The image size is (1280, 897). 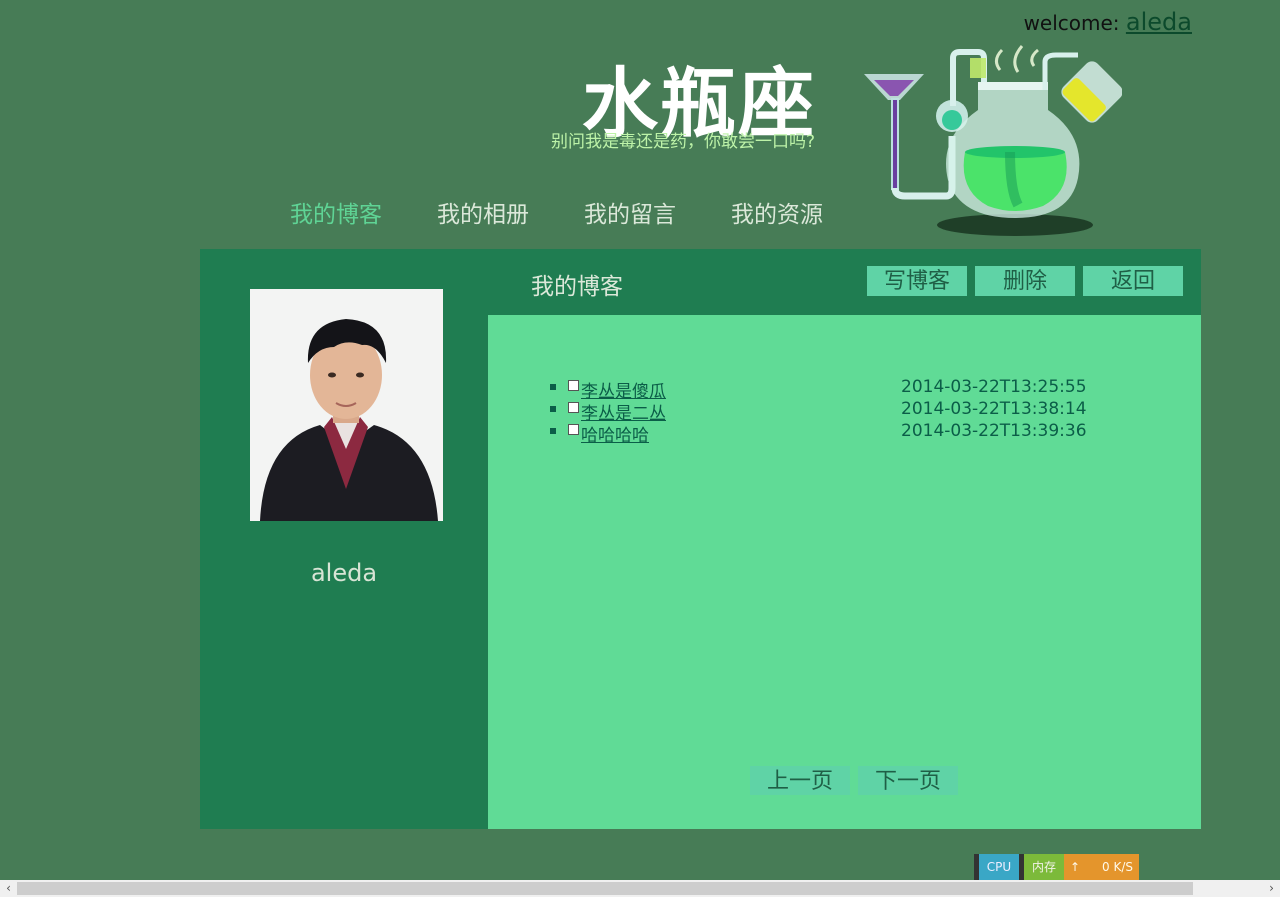 What do you see at coordinates (993, 140) in the screenshot?
I see `chemistry-flask-logo` at bounding box center [993, 140].